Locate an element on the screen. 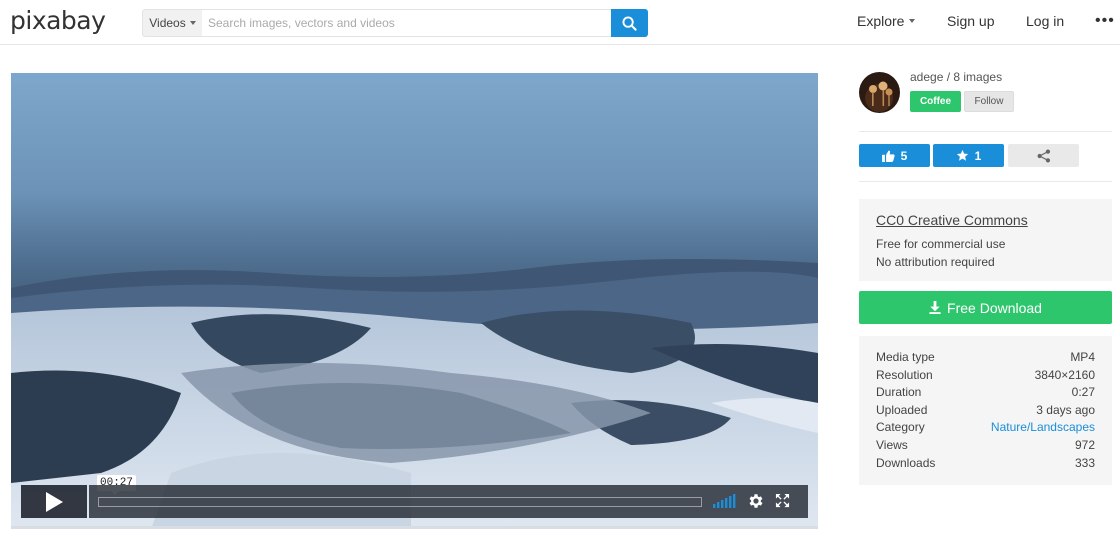 Image resolution: width=1120 pixels, height=544 pixels. play-button is located at coordinates (54, 501).